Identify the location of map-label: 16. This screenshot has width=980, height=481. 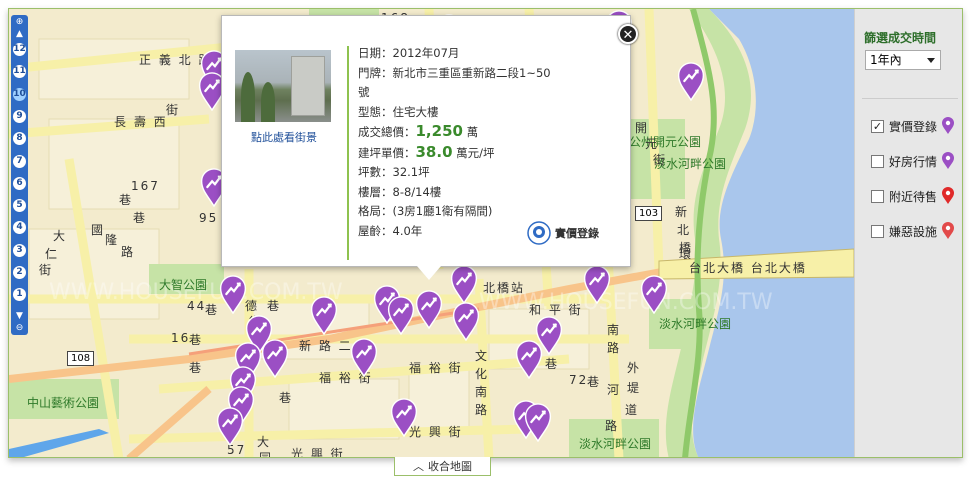
(181, 338).